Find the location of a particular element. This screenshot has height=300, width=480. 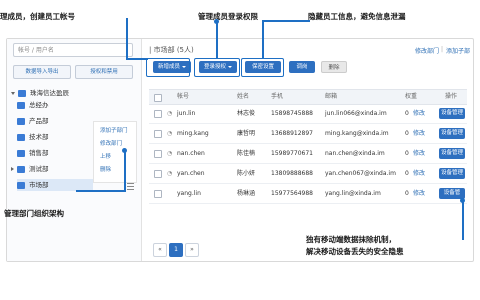

tree-item-dept-3: 销售部 is located at coordinates (33, 153).